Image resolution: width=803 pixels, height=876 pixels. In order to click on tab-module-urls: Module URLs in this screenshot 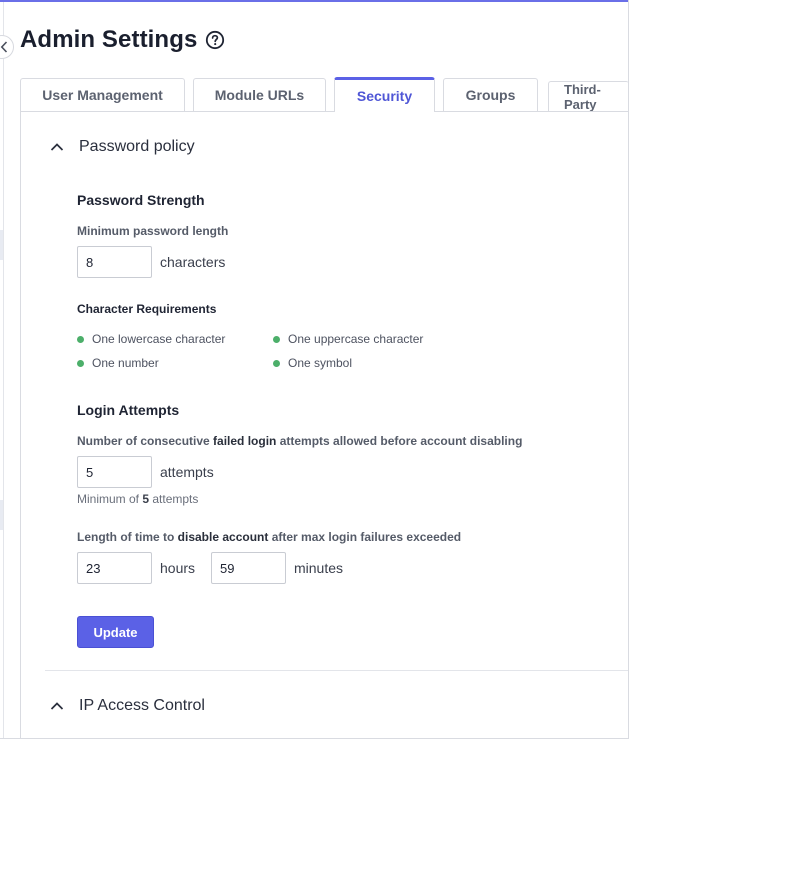, I will do `click(259, 94)`.